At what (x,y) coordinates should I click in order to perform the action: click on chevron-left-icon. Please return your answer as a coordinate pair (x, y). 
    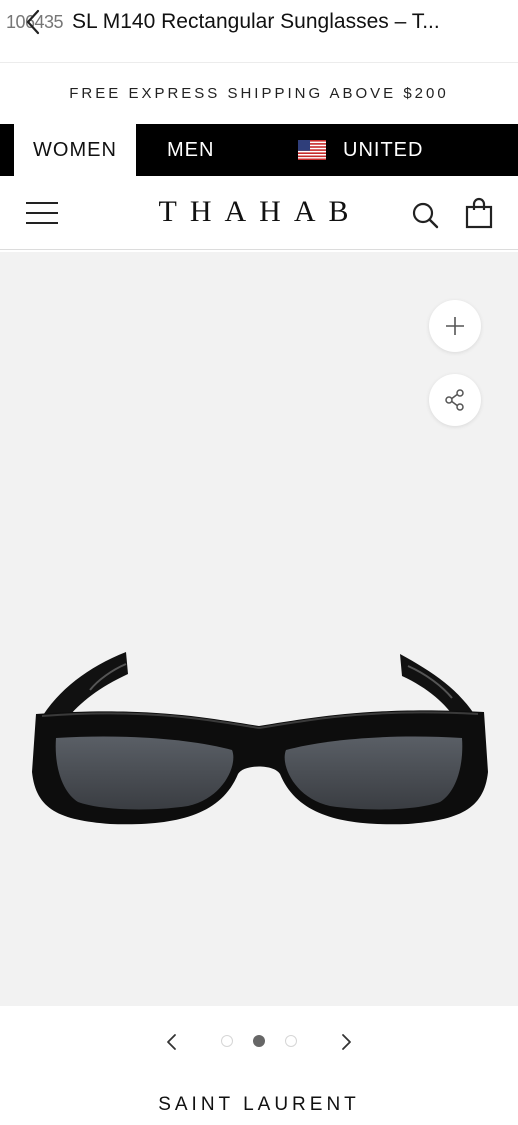
    Looking at the image, I should click on (172, 1042).